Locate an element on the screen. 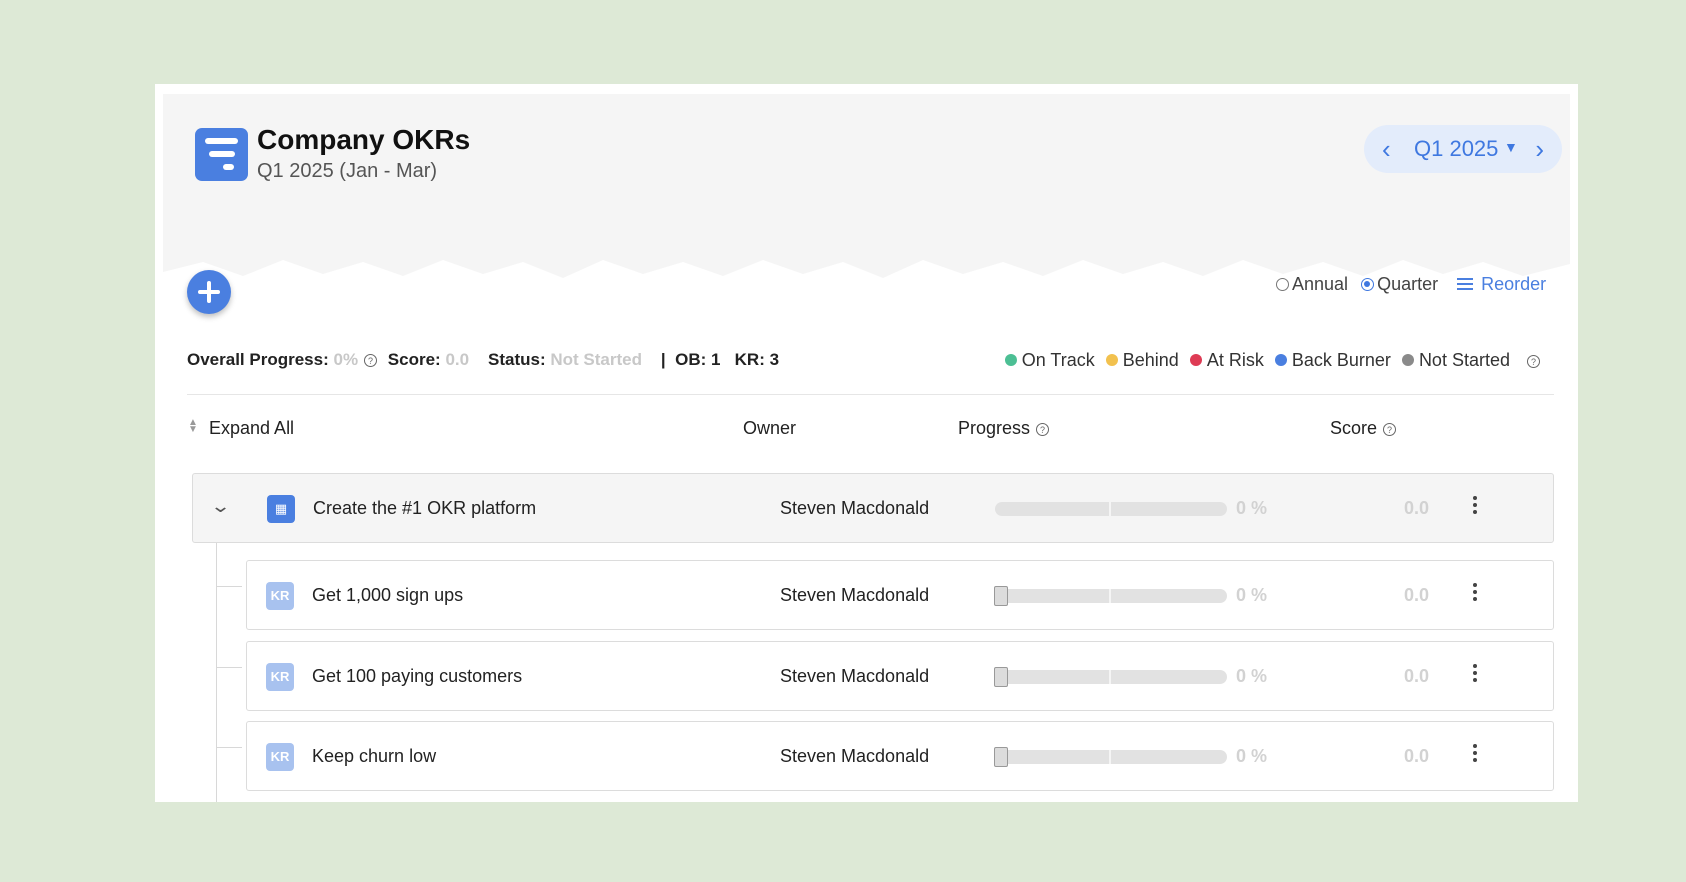 The height and width of the screenshot is (882, 1686). objective-owner: Steven Macdonald is located at coordinates (855, 508).